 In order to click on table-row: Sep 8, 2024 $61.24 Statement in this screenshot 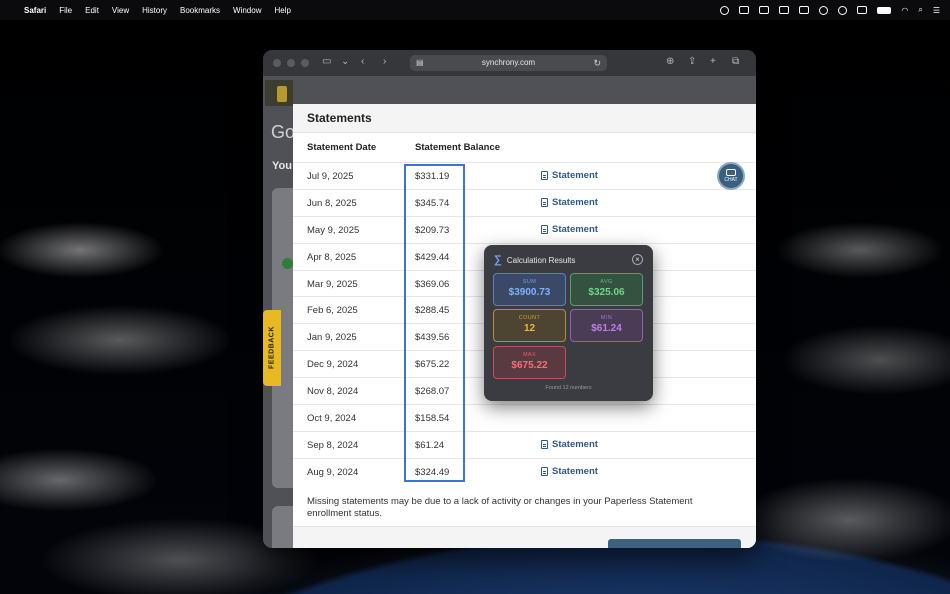, I will do `click(524, 444)`.